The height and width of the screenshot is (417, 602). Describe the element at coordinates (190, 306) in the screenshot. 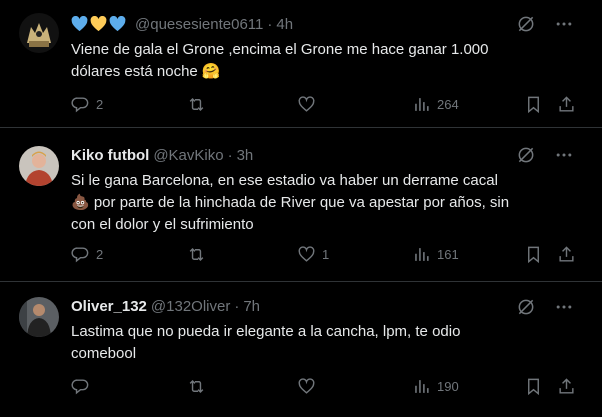

I see `handle: @132Oliver` at that location.